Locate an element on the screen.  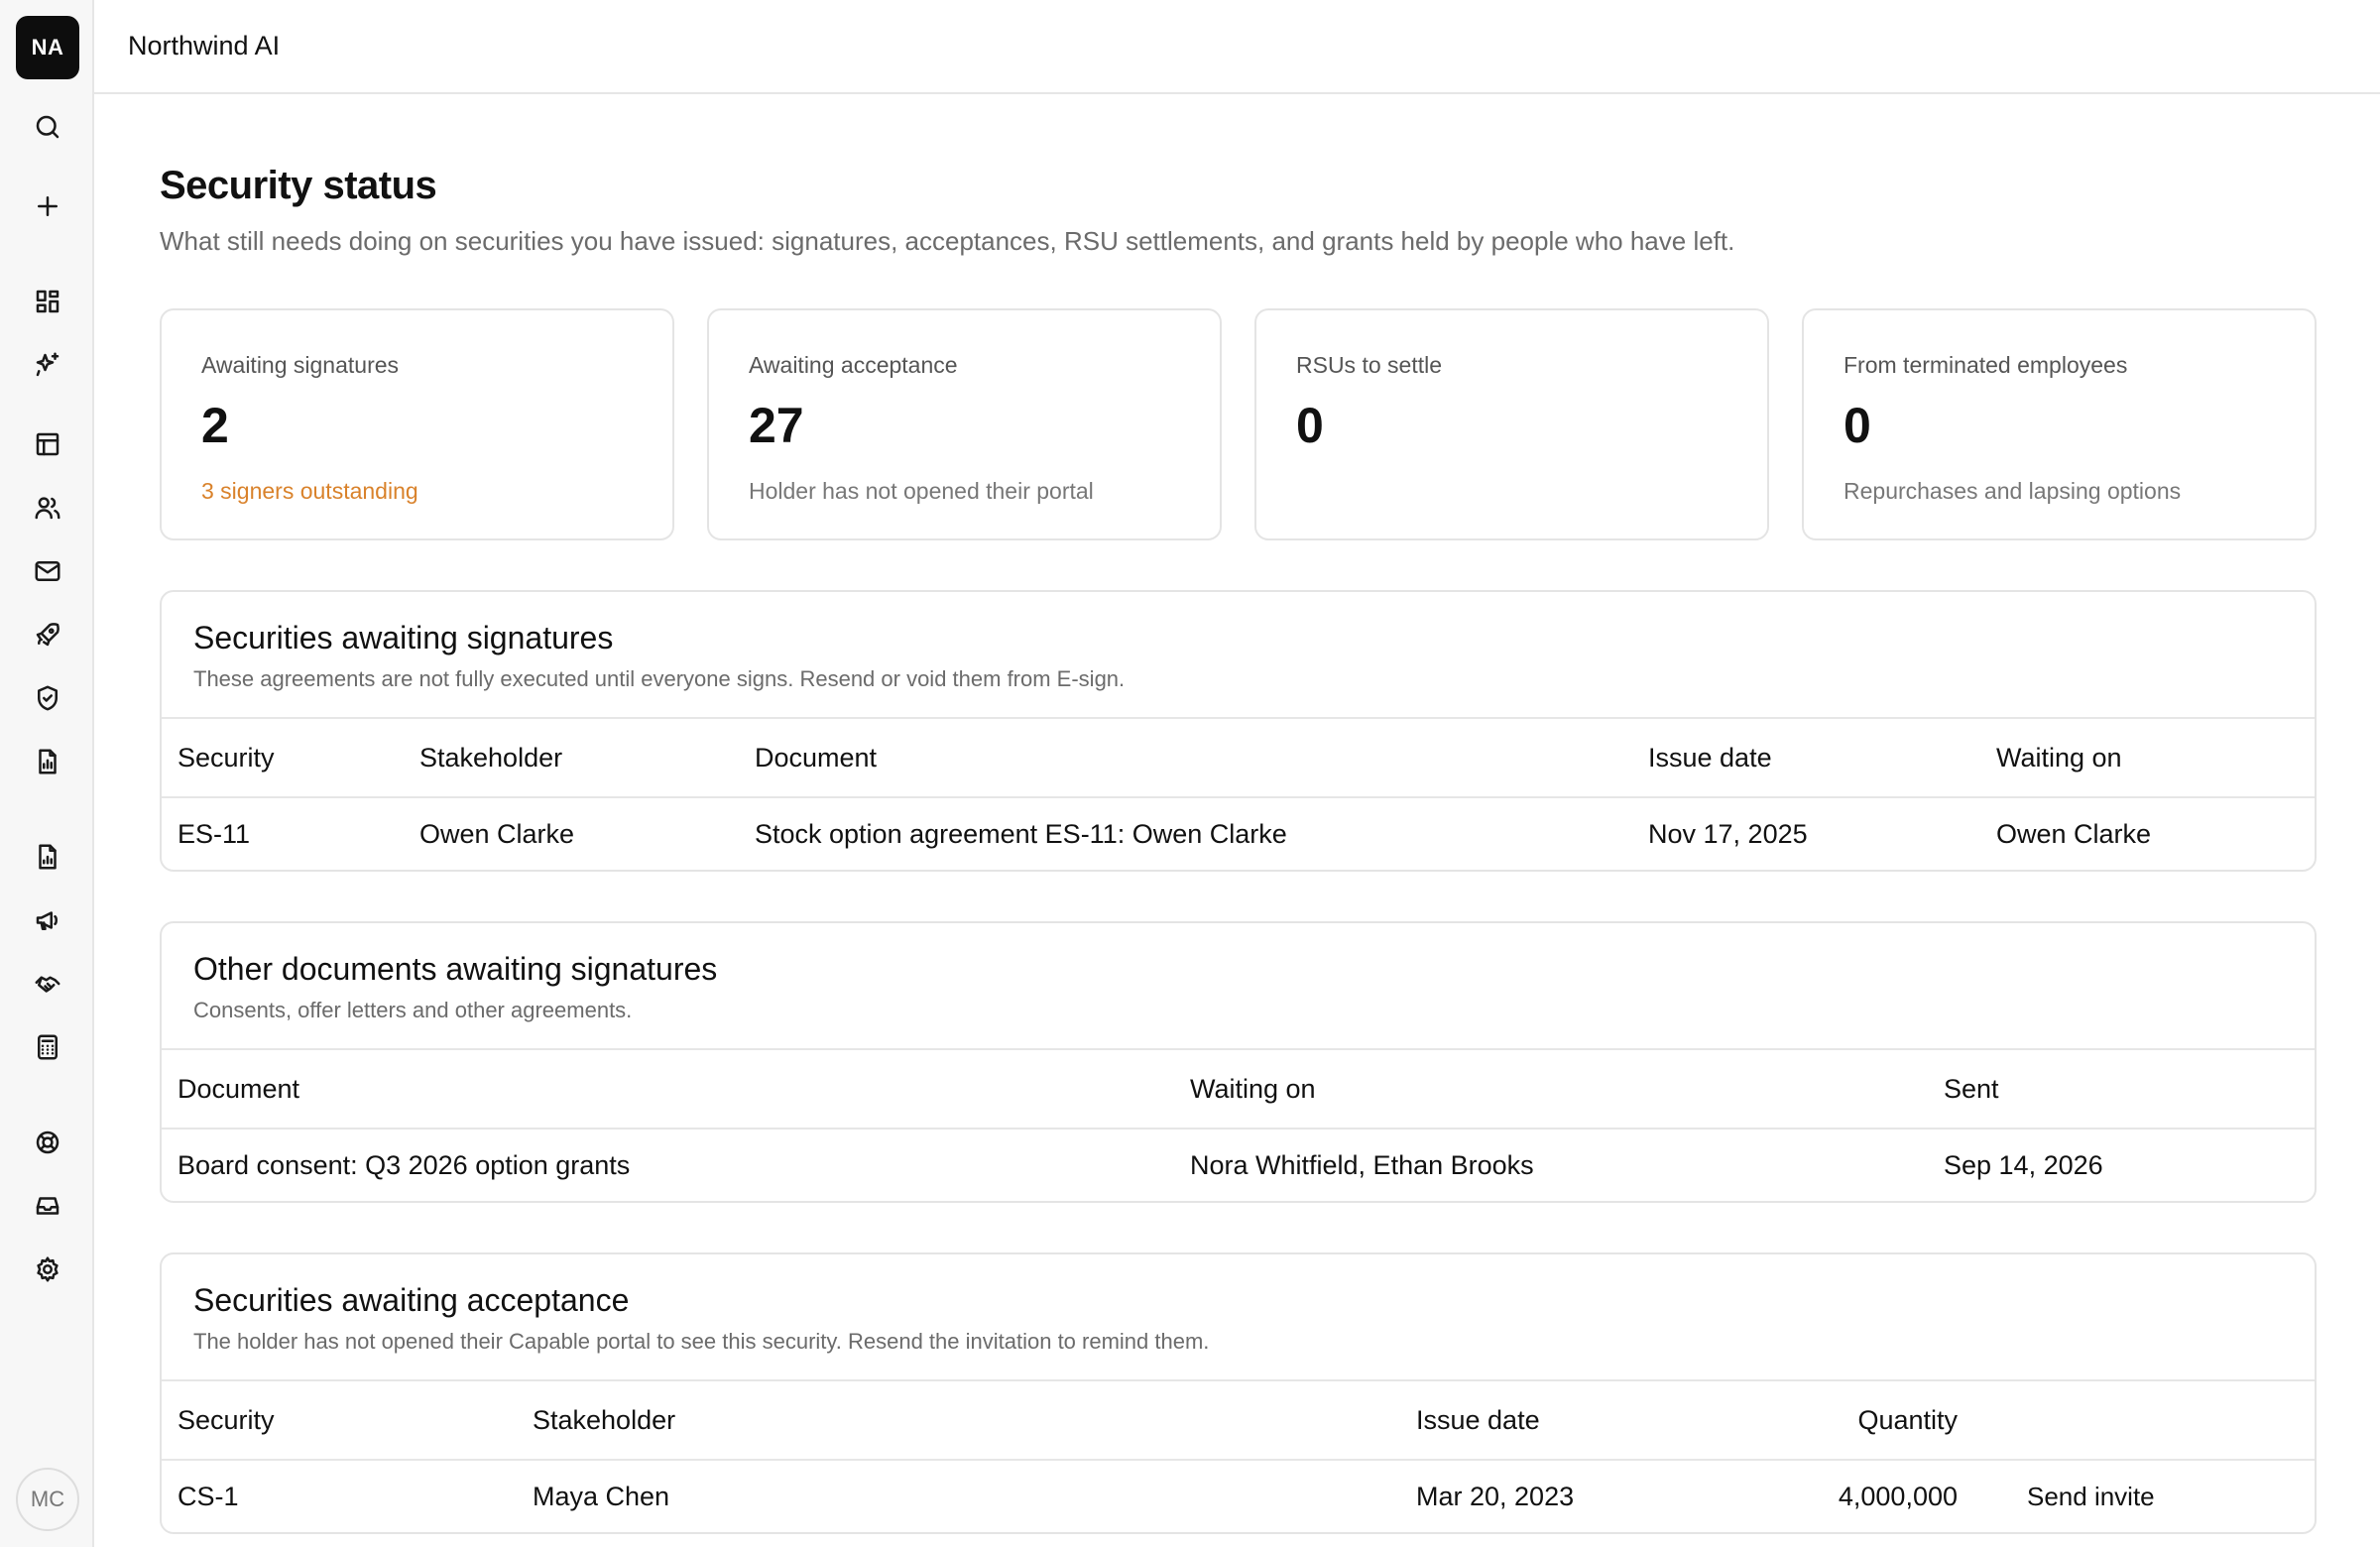
megaphone-icon is located at coordinates (47, 920).